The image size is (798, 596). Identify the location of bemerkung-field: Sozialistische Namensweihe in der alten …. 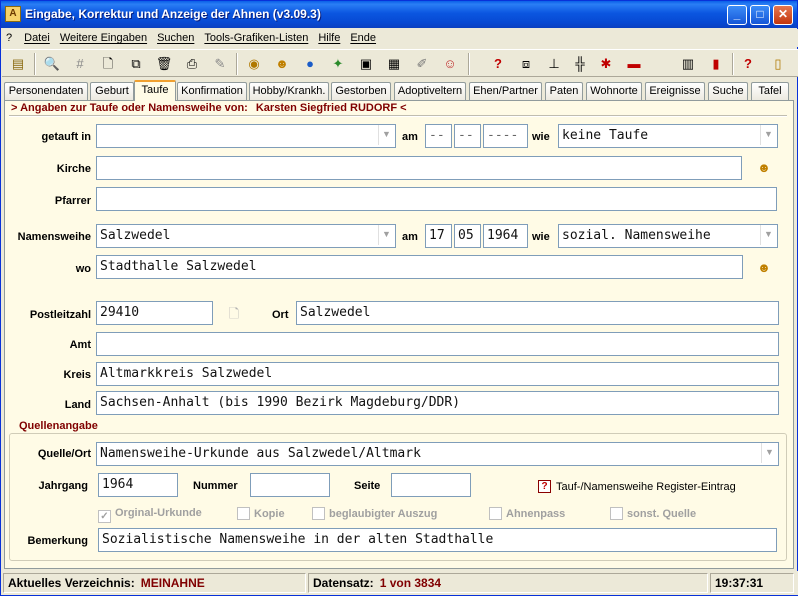
(437, 540).